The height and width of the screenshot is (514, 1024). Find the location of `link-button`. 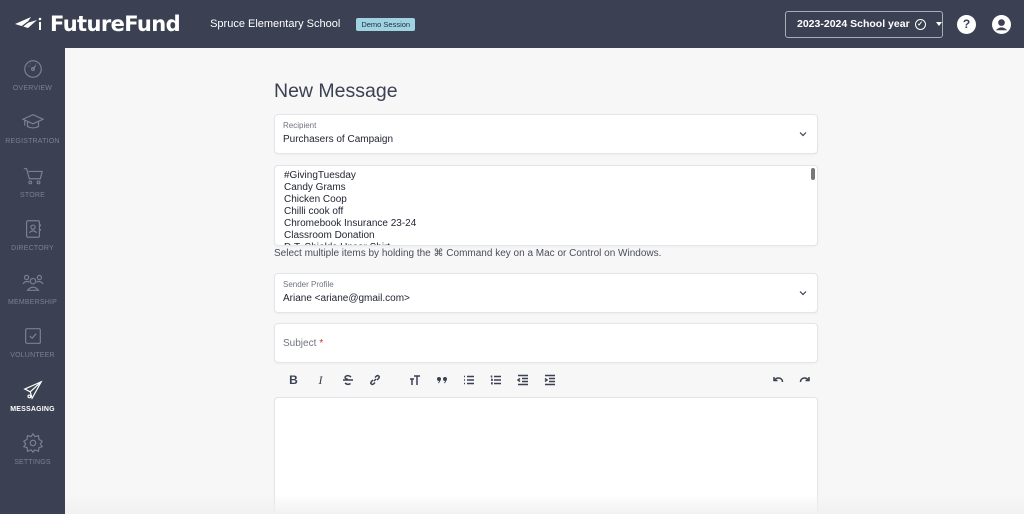

link-button is located at coordinates (374, 380).